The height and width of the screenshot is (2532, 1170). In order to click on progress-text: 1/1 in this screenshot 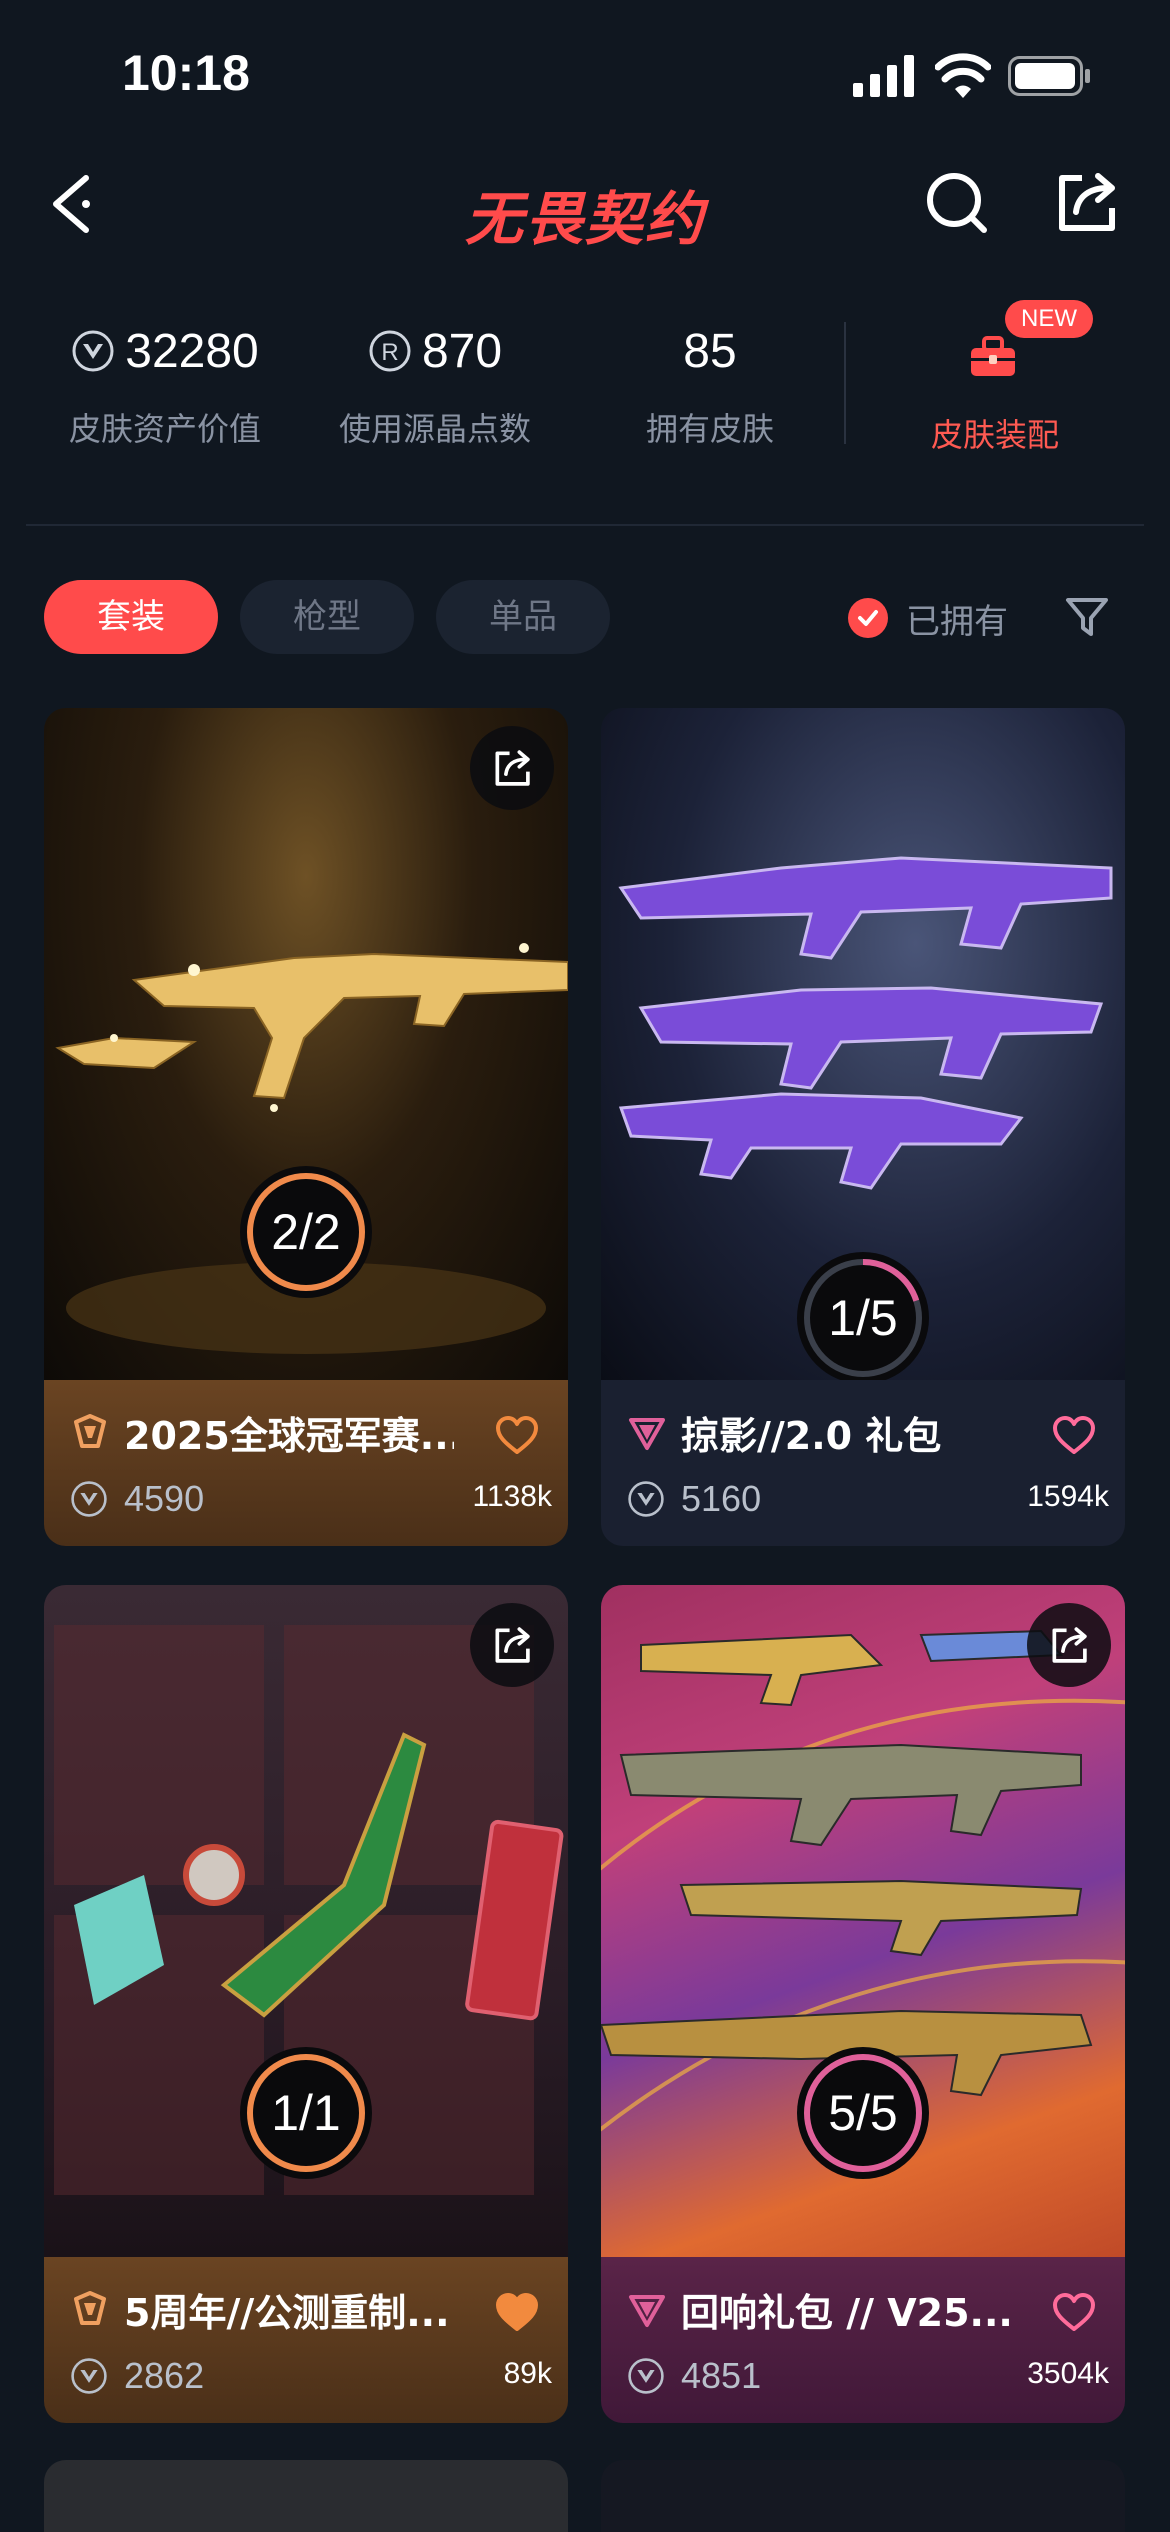, I will do `click(306, 2113)`.